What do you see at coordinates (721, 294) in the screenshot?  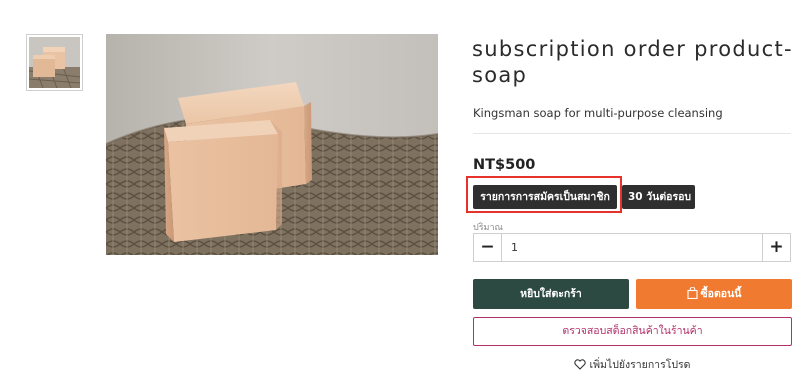 I see `buy-now-label: ซื้อตอนนี้` at bounding box center [721, 294].